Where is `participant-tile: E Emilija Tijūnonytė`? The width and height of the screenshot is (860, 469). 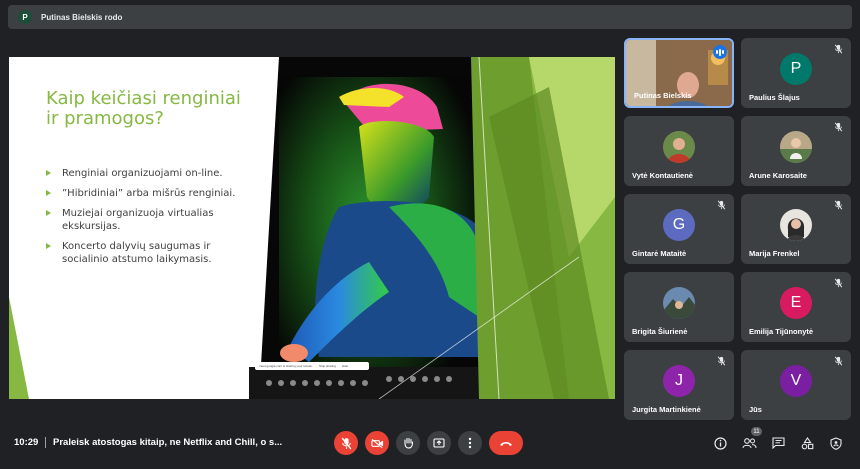 participant-tile: E Emilija Tijūnonytė is located at coordinates (796, 307).